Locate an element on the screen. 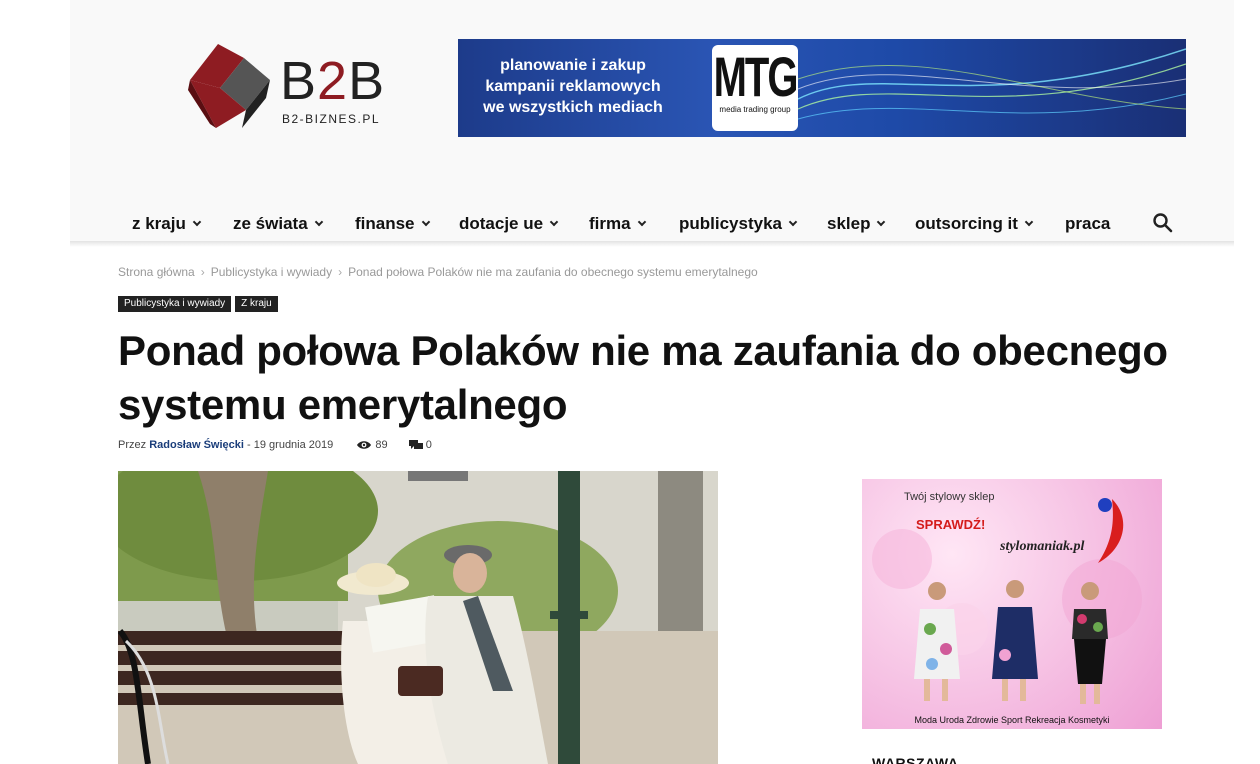  category-tags: Publicystyka i wywiady Z kraju is located at coordinates (200, 302).